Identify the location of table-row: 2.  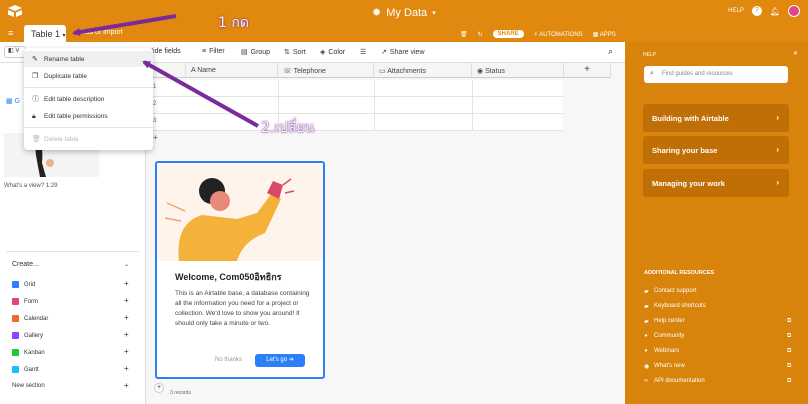
(354, 105).